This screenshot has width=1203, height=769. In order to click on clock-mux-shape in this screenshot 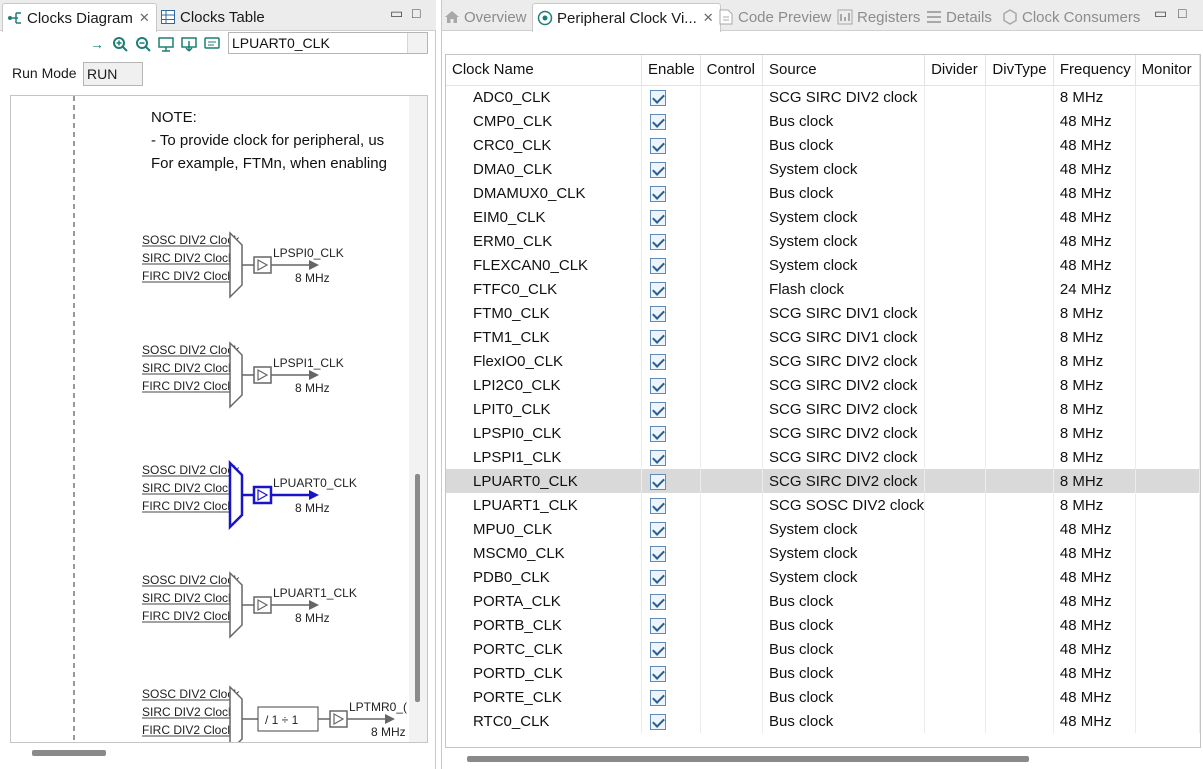, I will do `click(236, 605)`.